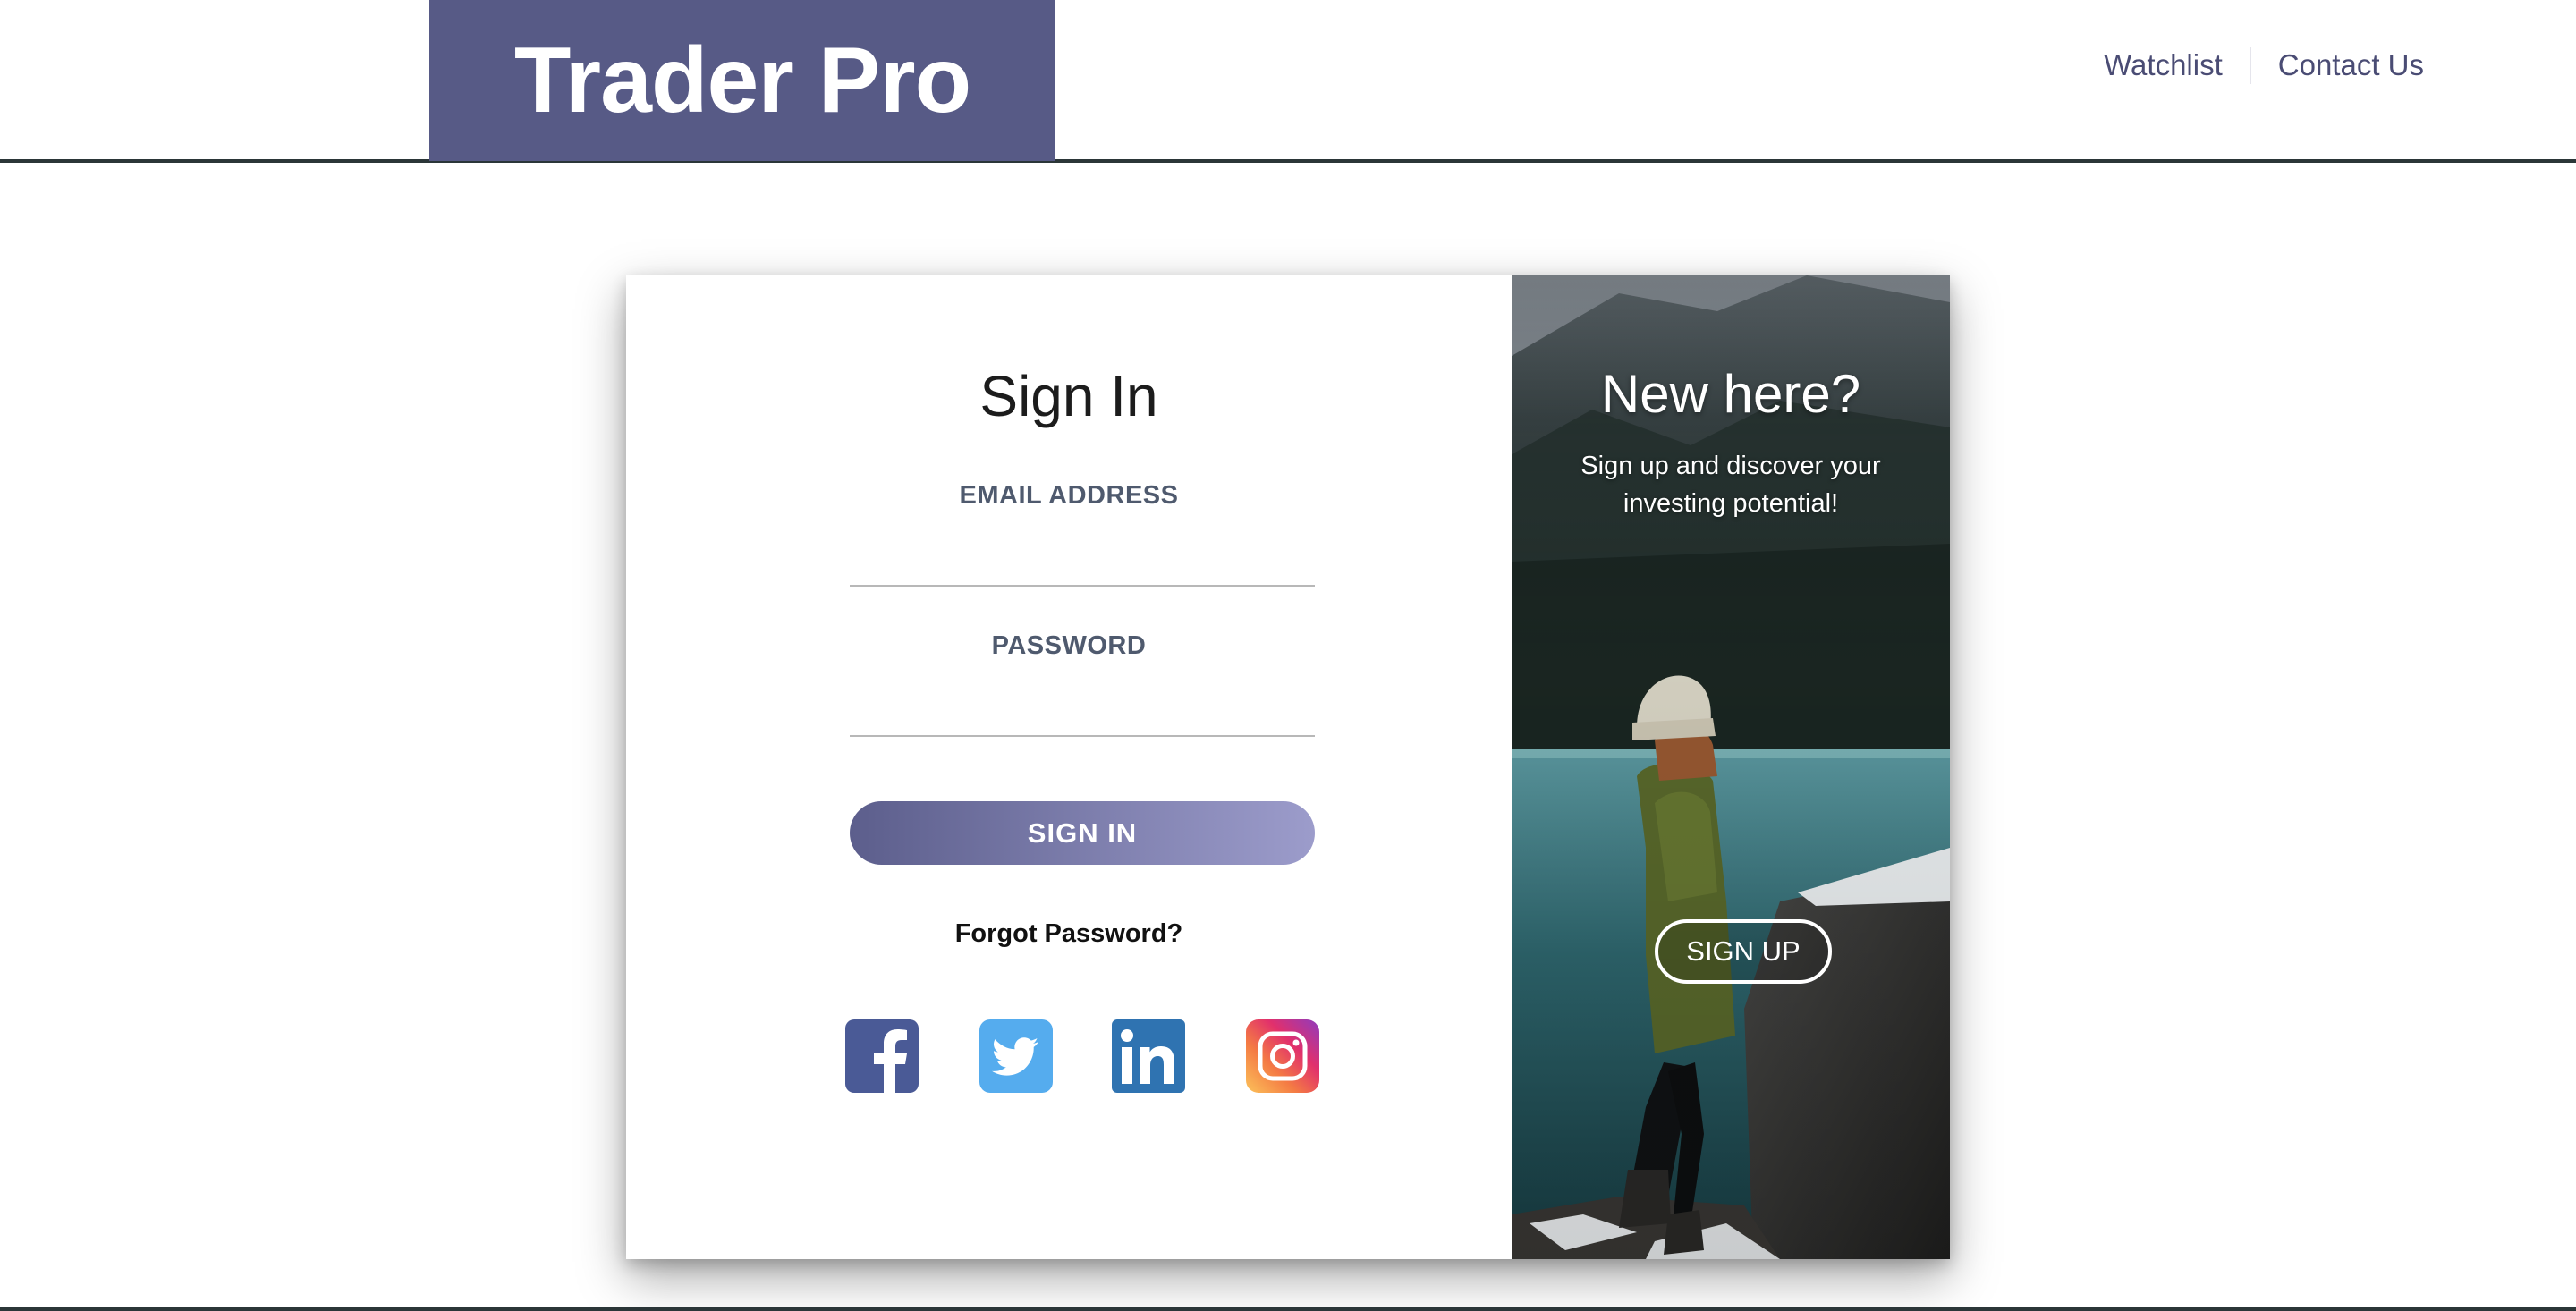  What do you see at coordinates (1082, 833) in the screenshot?
I see `sign-in-button: SIGN IN` at bounding box center [1082, 833].